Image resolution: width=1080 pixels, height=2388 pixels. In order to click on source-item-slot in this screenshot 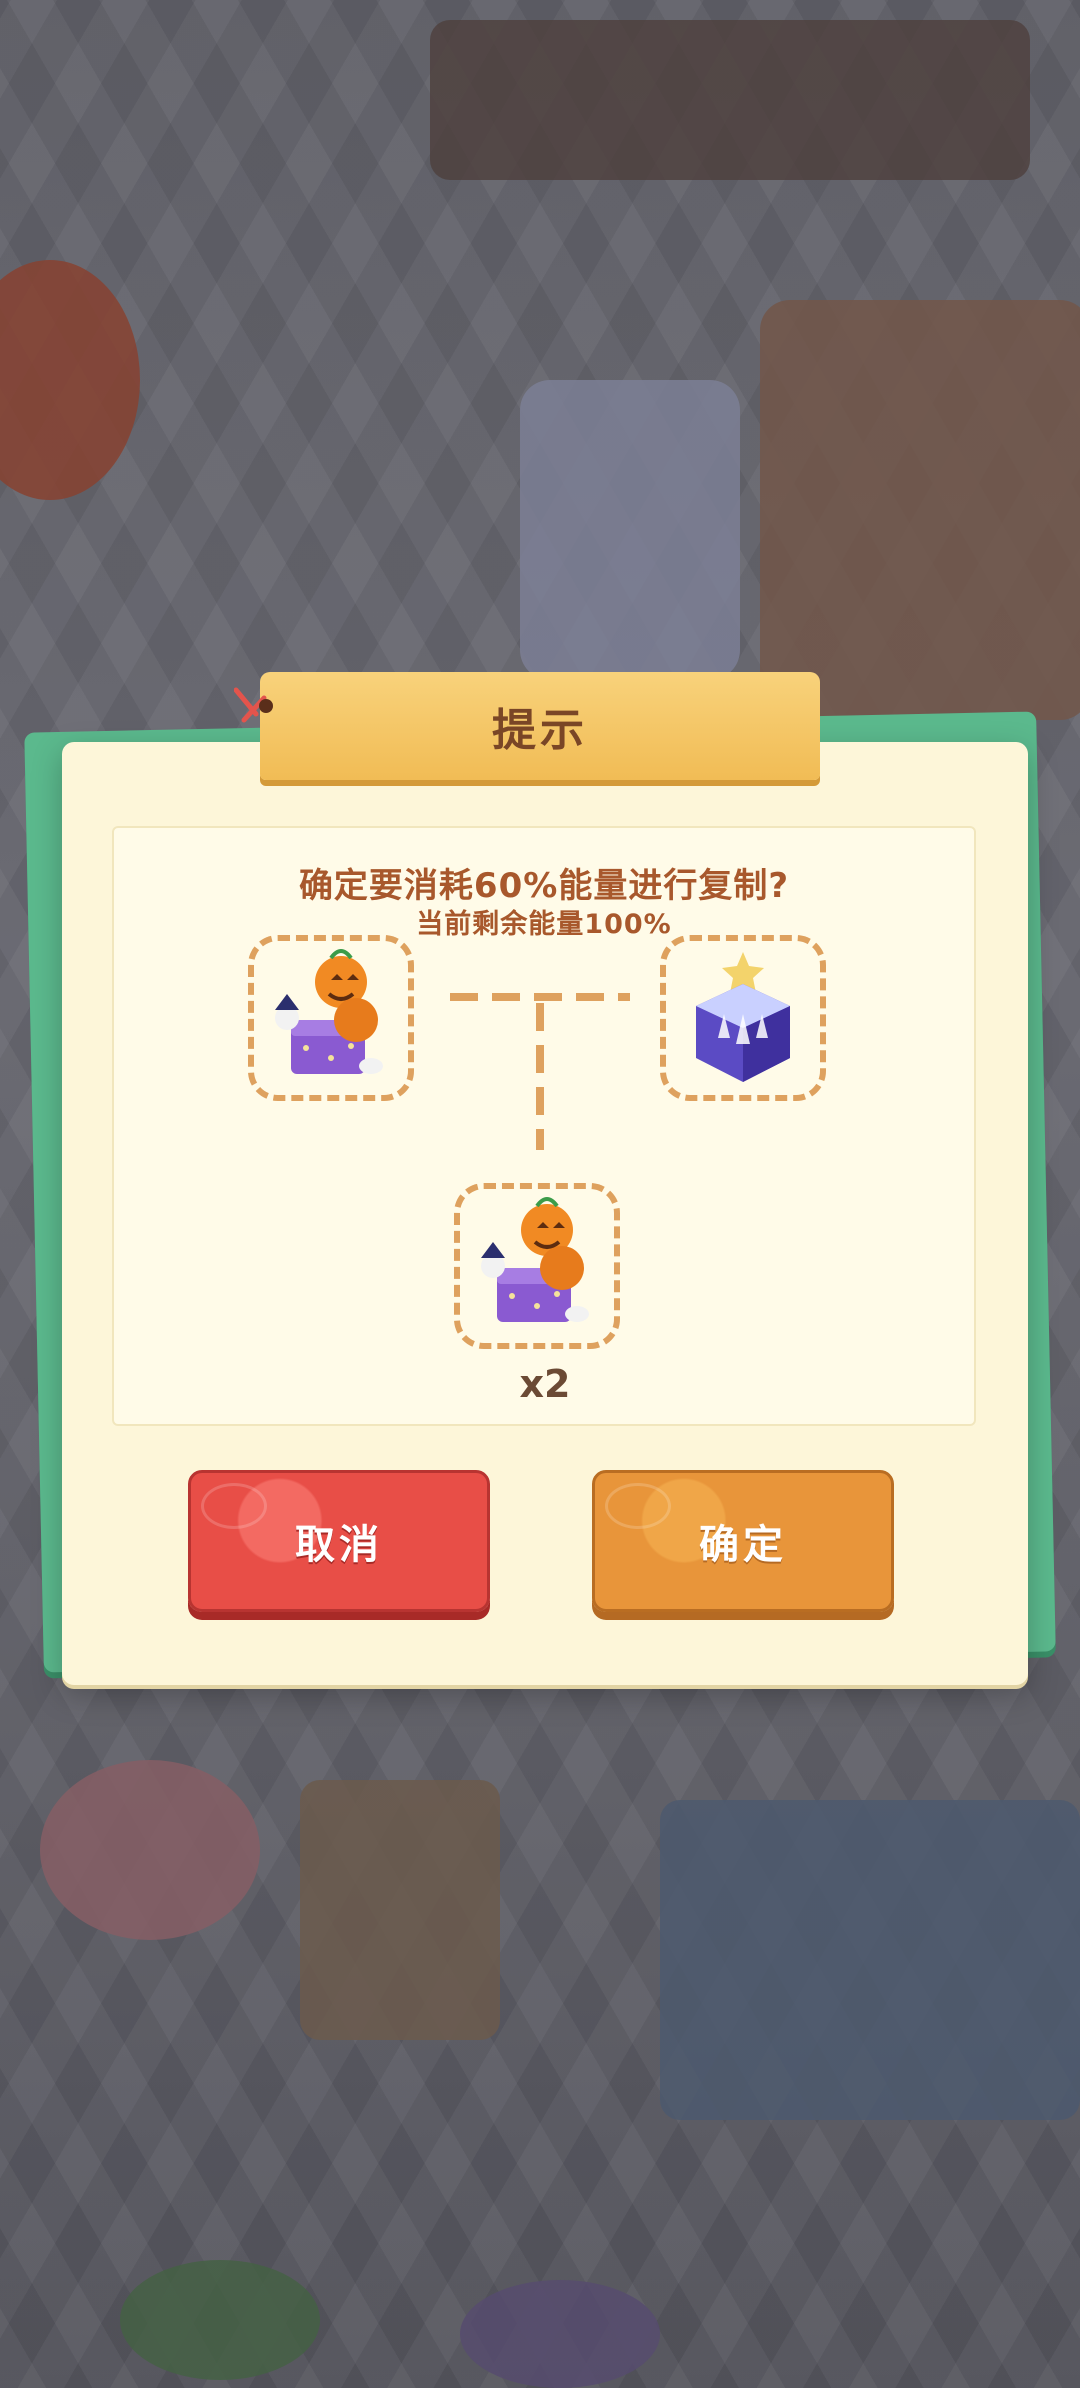, I will do `click(331, 1018)`.